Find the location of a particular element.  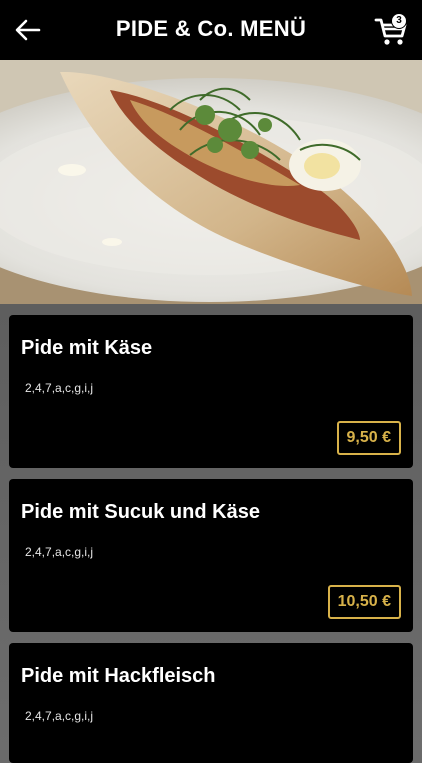

page-title: PIDE & Co. MENÜ is located at coordinates (211, 28).